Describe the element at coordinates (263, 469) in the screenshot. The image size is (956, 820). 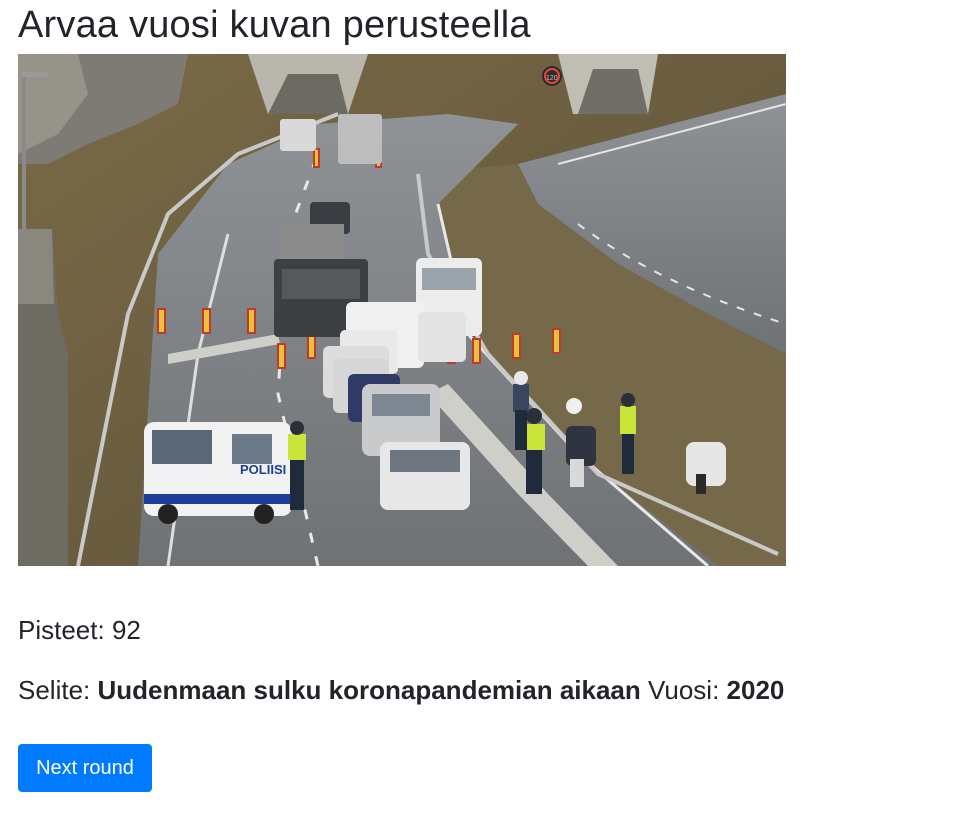
I see `svg-text: POLIISI` at that location.